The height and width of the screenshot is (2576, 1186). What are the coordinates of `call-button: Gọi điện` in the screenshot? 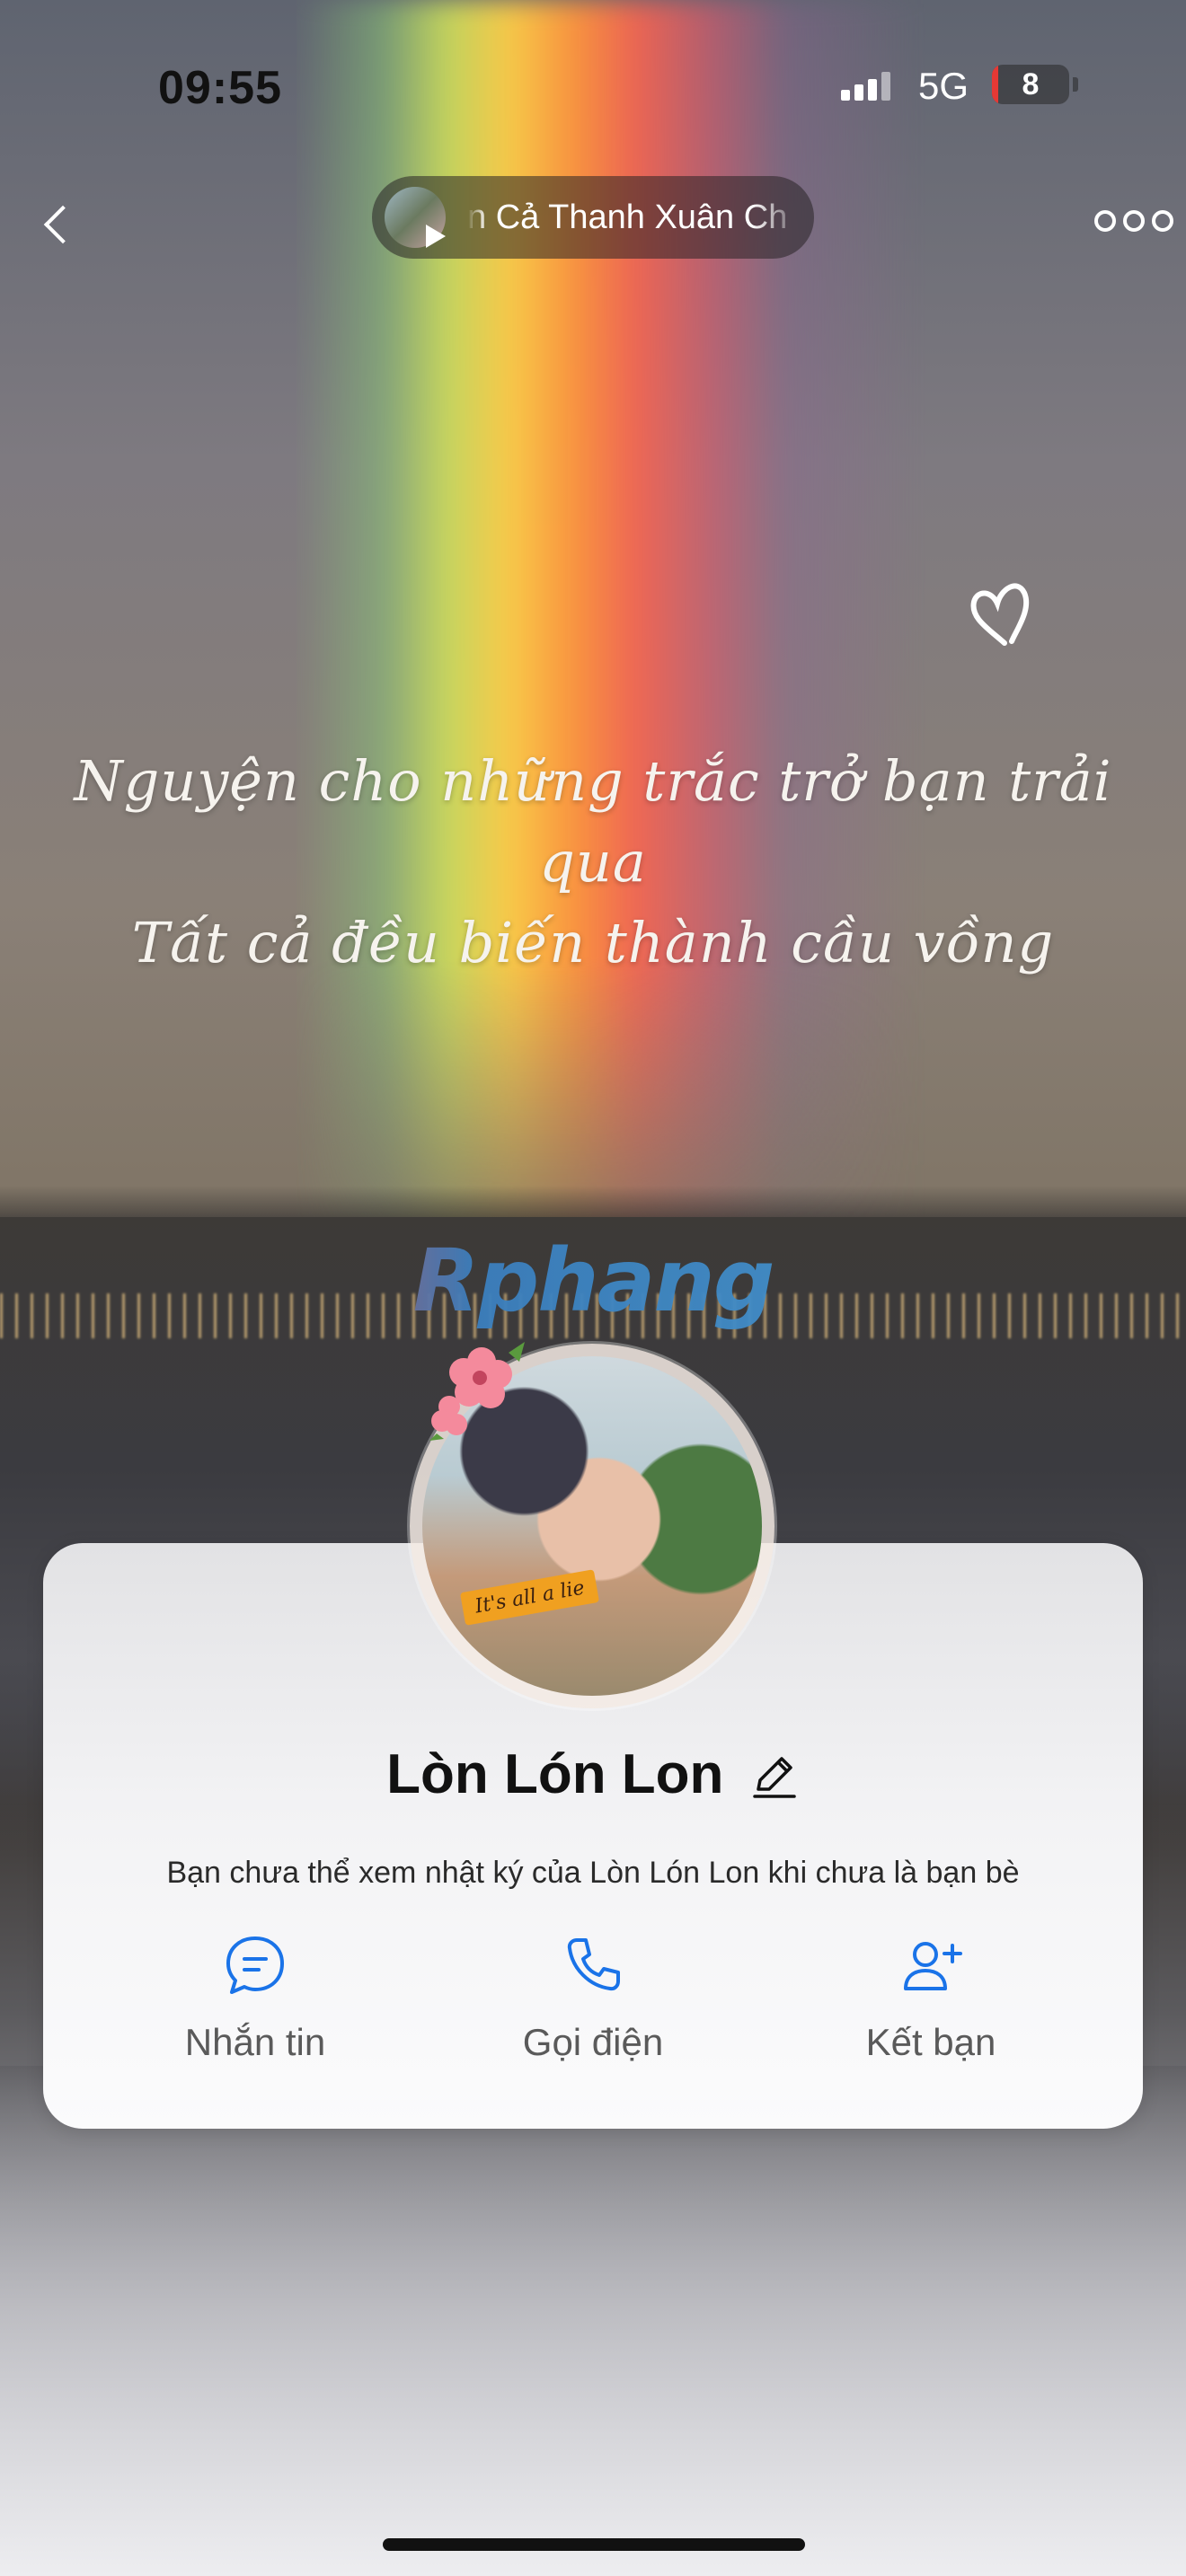 It's located at (593, 2010).